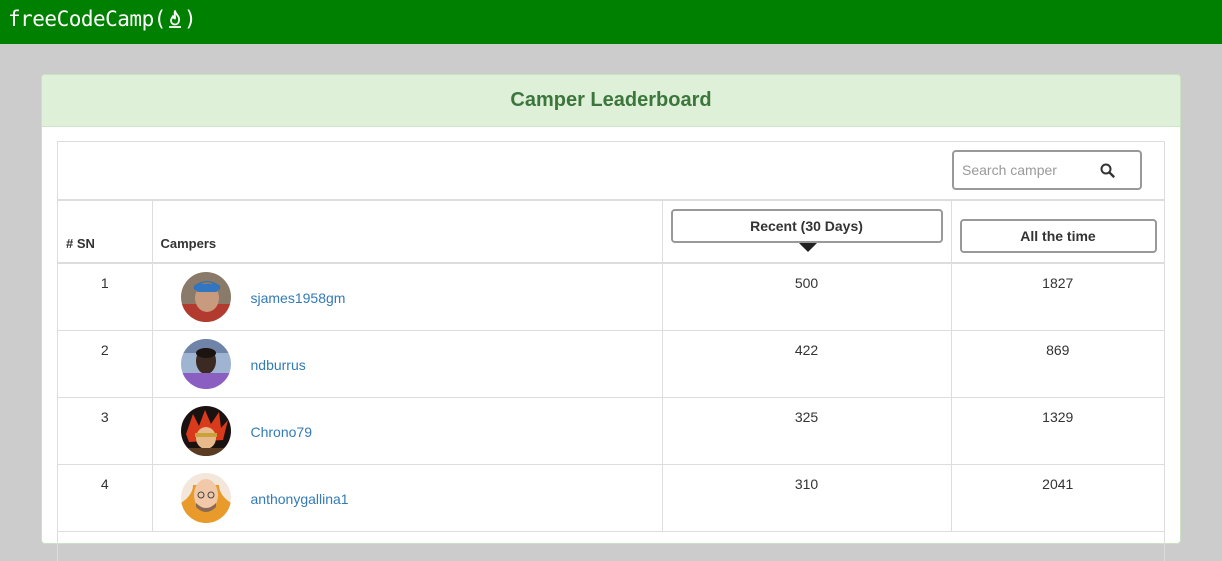 Image resolution: width=1222 pixels, height=561 pixels. I want to click on table-row: 3 Chrono79 325 1329, so click(611, 430).